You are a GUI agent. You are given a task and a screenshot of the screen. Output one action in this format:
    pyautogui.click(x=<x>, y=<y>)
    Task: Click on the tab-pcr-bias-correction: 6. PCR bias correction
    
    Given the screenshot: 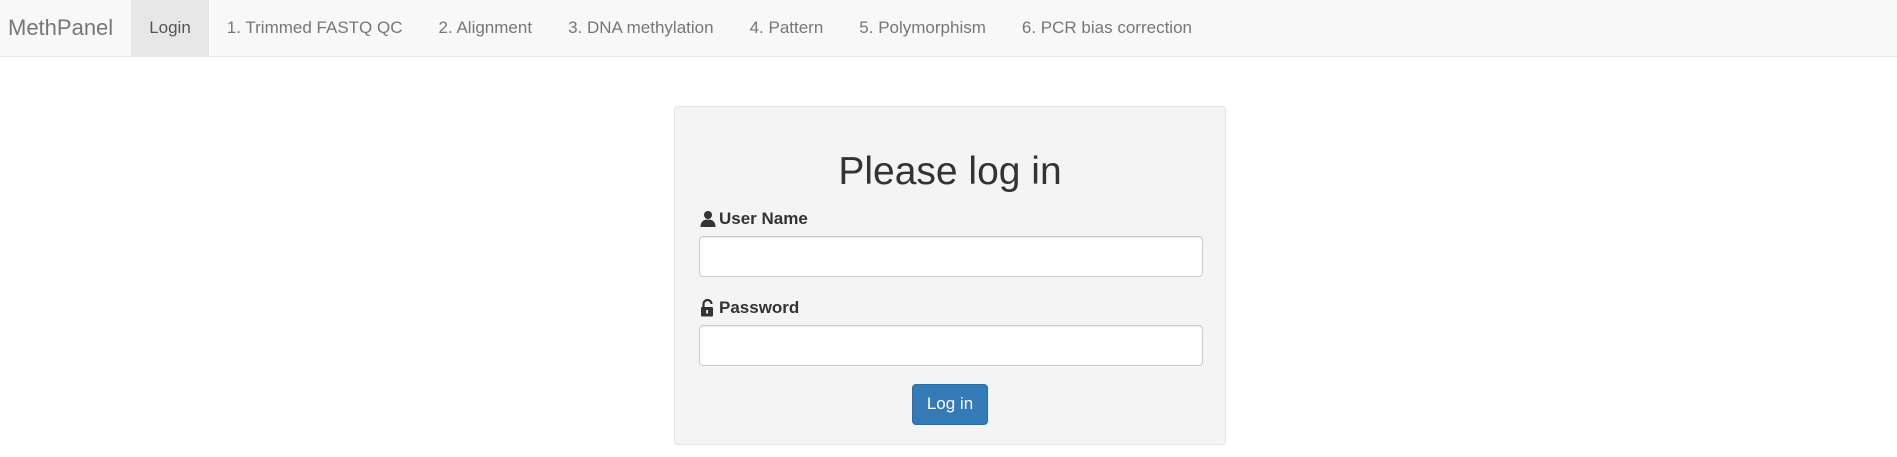 What is the action you would take?
    pyautogui.click(x=1107, y=28)
    